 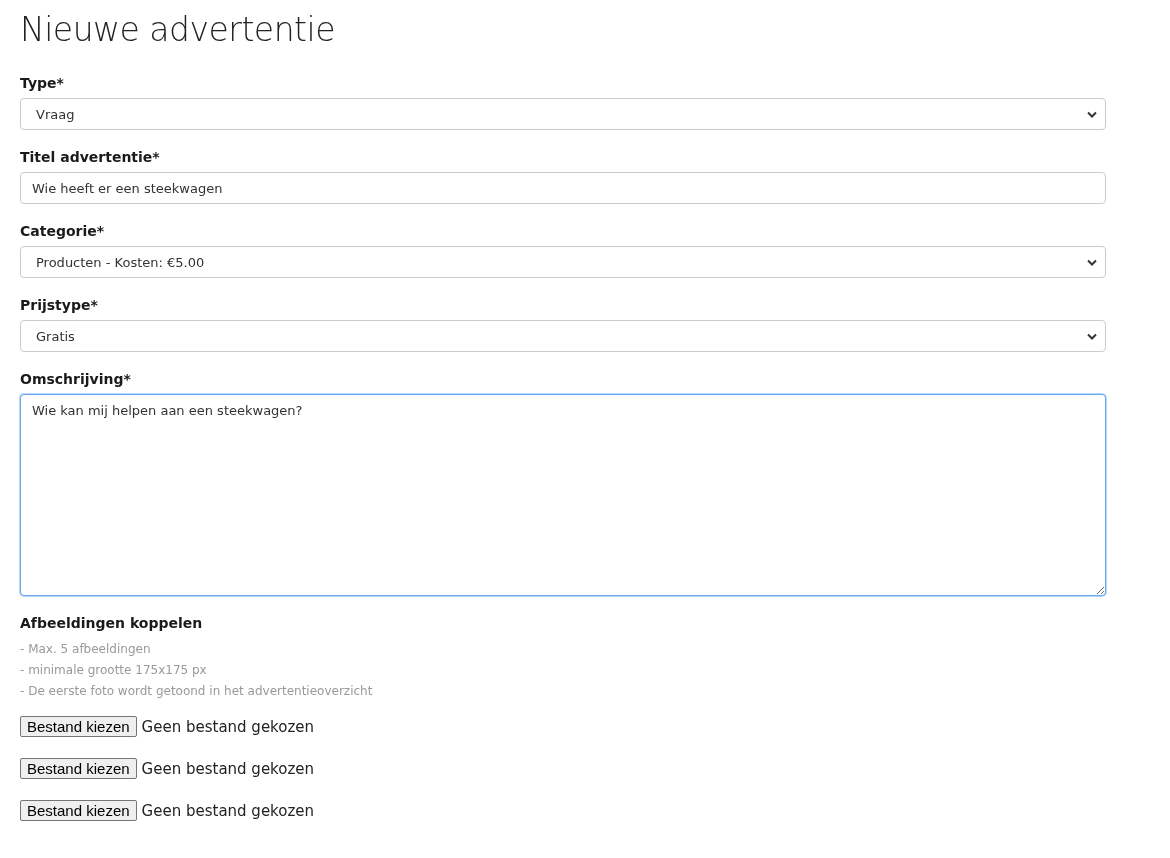 I want to click on input-field: Wie heeft er een steekwagen, so click(x=563, y=188).